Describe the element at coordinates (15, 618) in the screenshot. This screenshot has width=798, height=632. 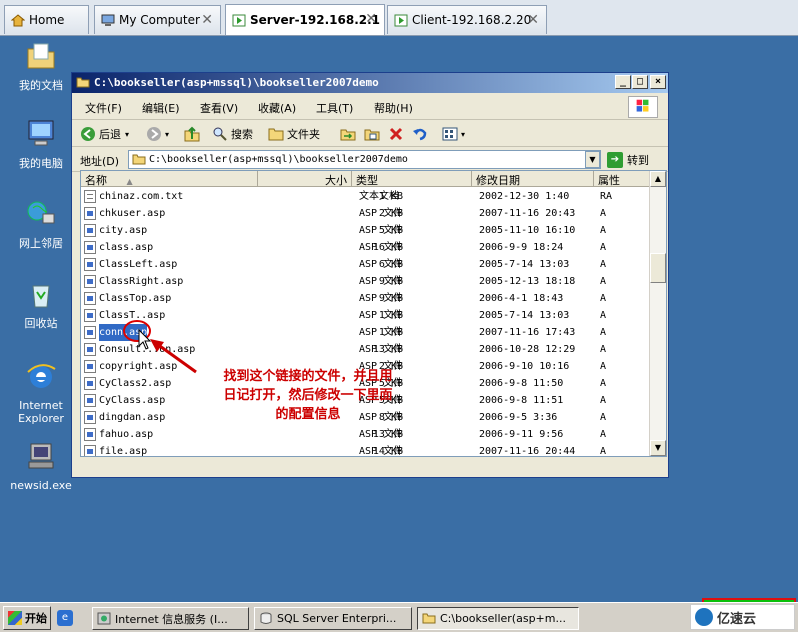
I see `windows-logo-icon` at that location.